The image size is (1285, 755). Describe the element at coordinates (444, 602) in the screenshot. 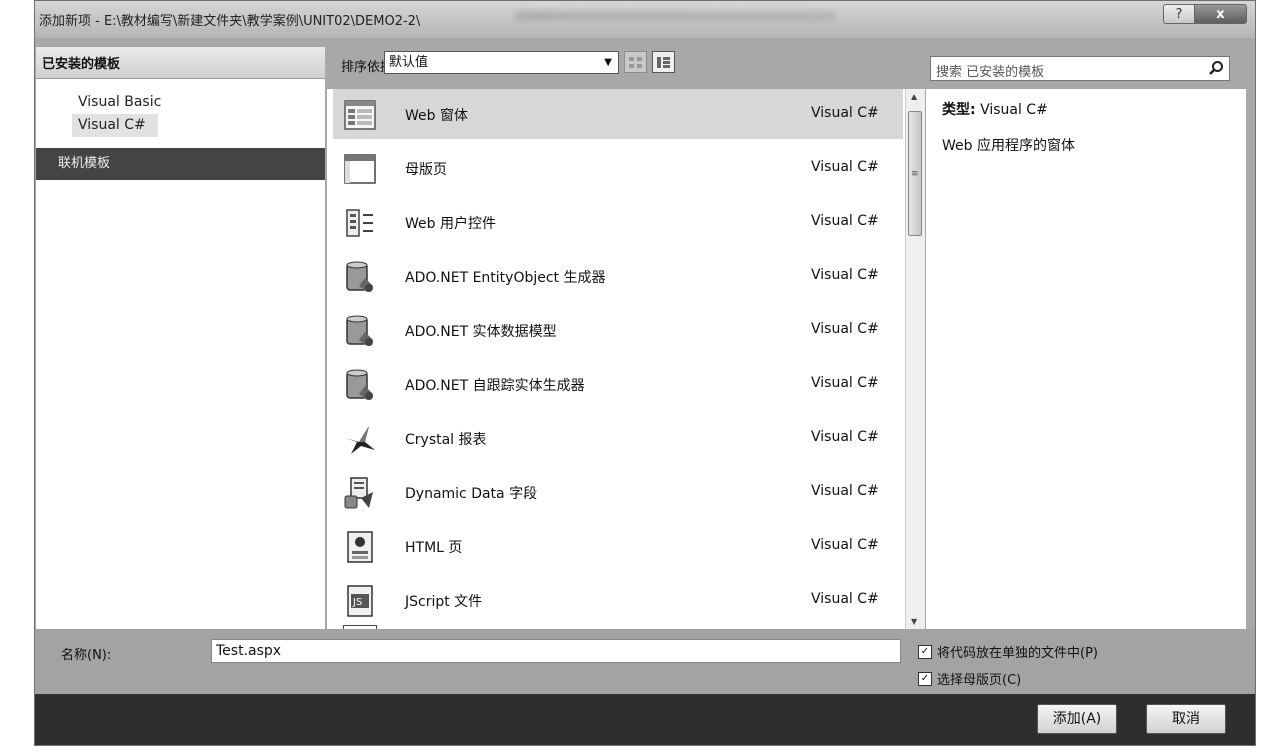

I see `template-name: JScript 文件` at that location.